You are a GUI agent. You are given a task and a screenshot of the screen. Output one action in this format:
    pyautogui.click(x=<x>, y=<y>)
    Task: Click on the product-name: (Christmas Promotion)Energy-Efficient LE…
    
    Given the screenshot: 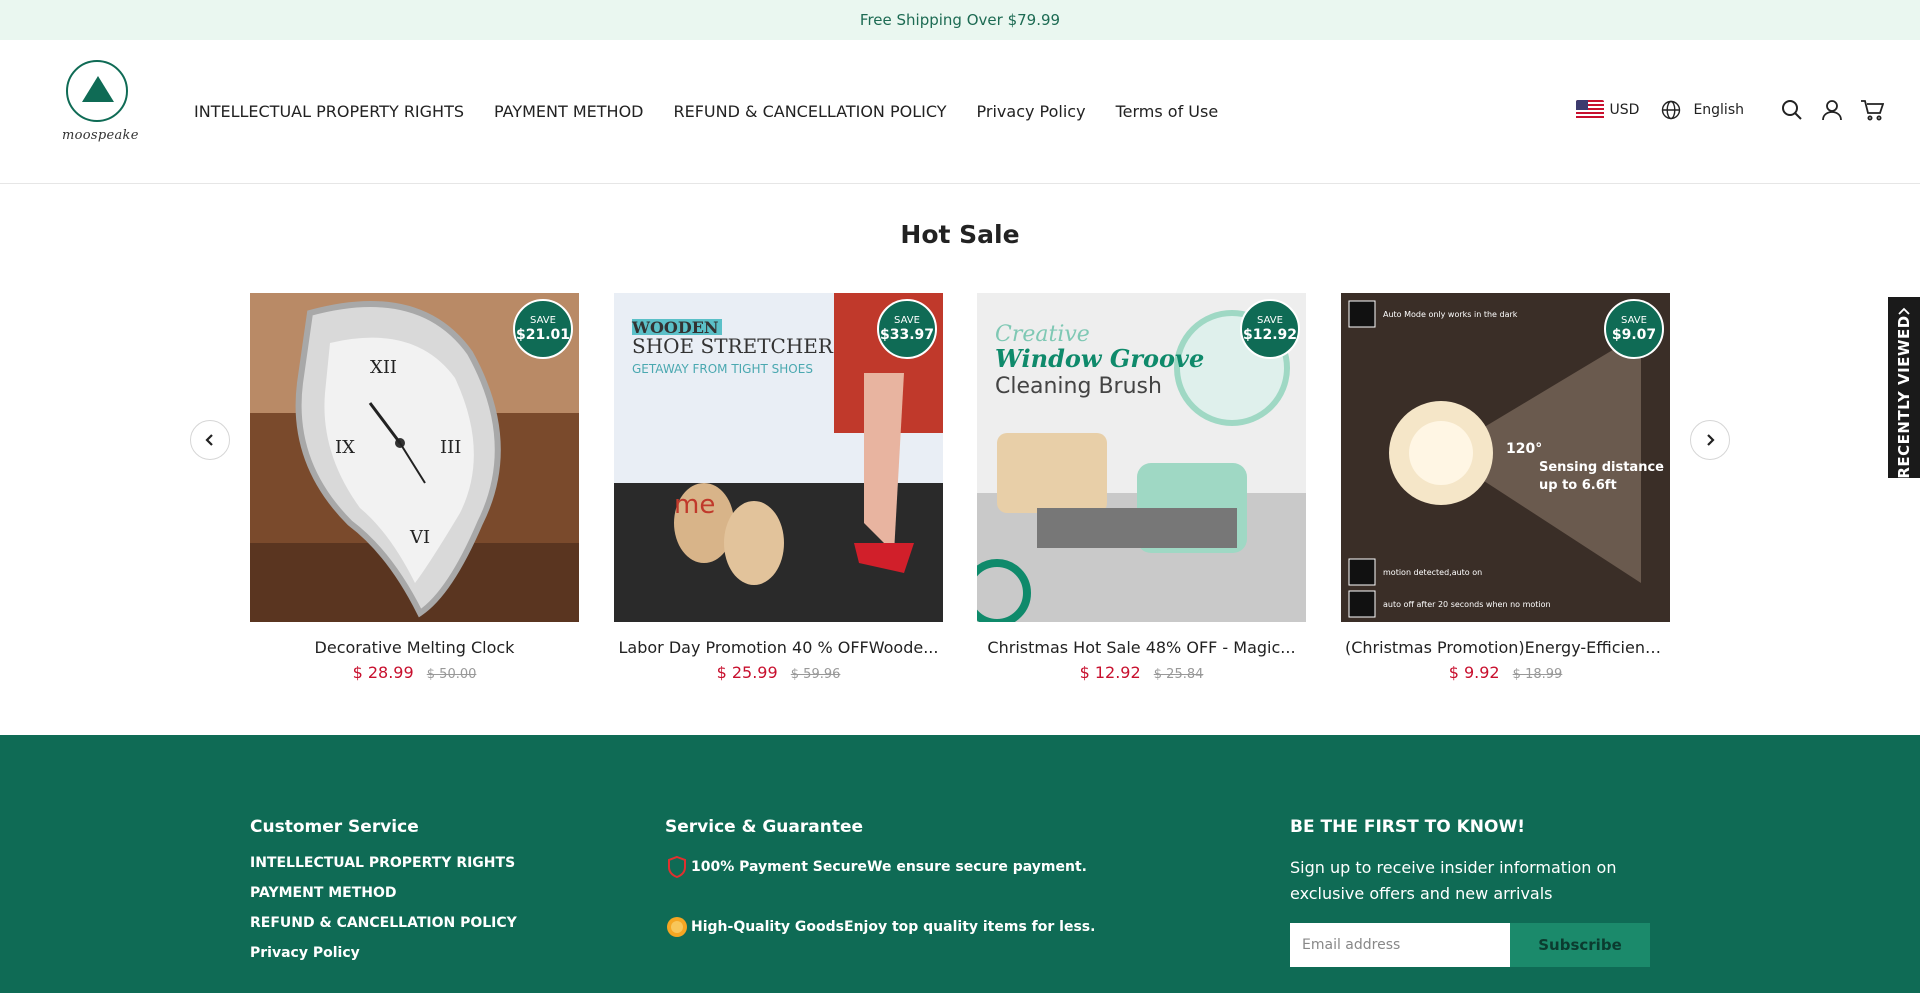 What is the action you would take?
    pyautogui.click(x=1505, y=647)
    